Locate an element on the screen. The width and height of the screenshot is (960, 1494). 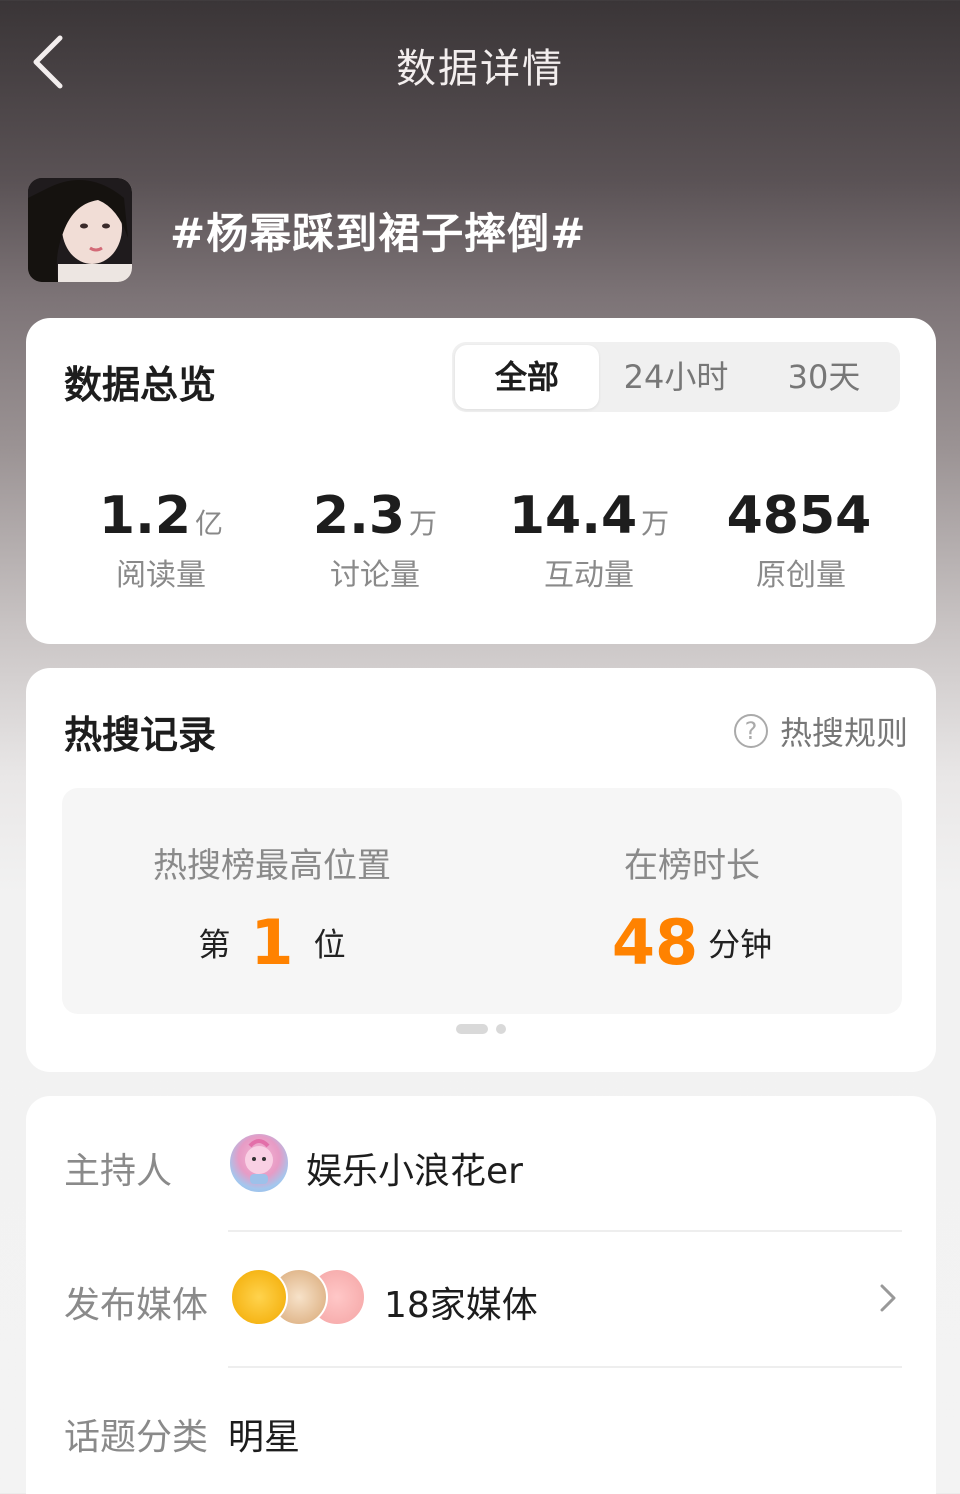
host-label: 主持人 is located at coordinates (118, 1171).